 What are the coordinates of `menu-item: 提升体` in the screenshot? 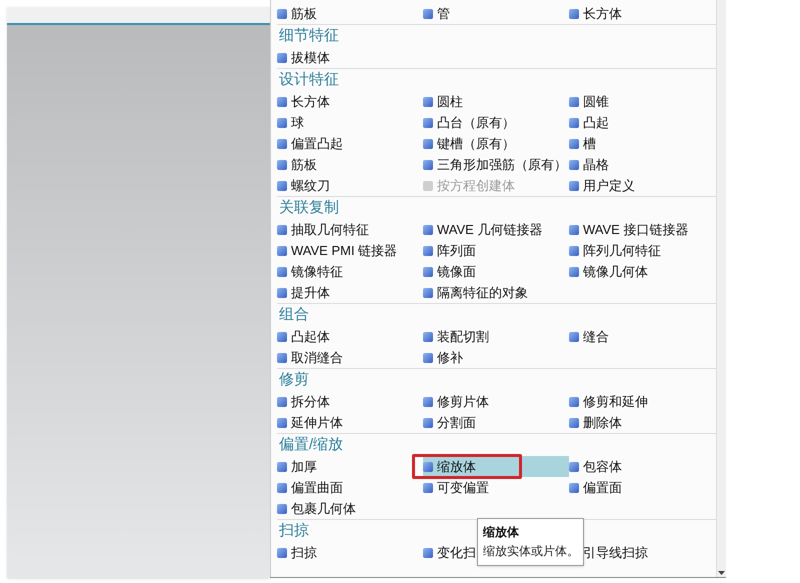 It's located at (303, 292).